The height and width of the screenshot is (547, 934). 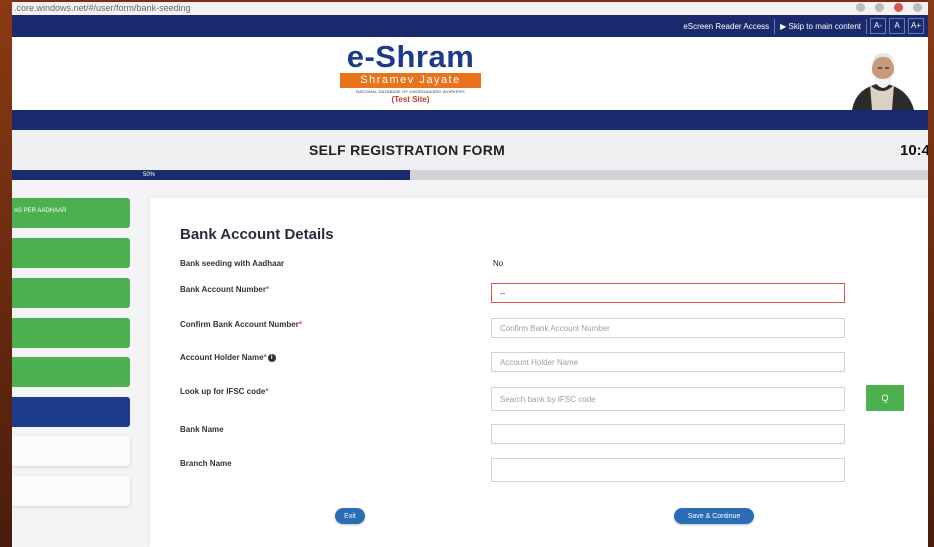 I want to click on form-title-row: SELF REGISTRATION FORM 10:4, so click(x=470, y=150).